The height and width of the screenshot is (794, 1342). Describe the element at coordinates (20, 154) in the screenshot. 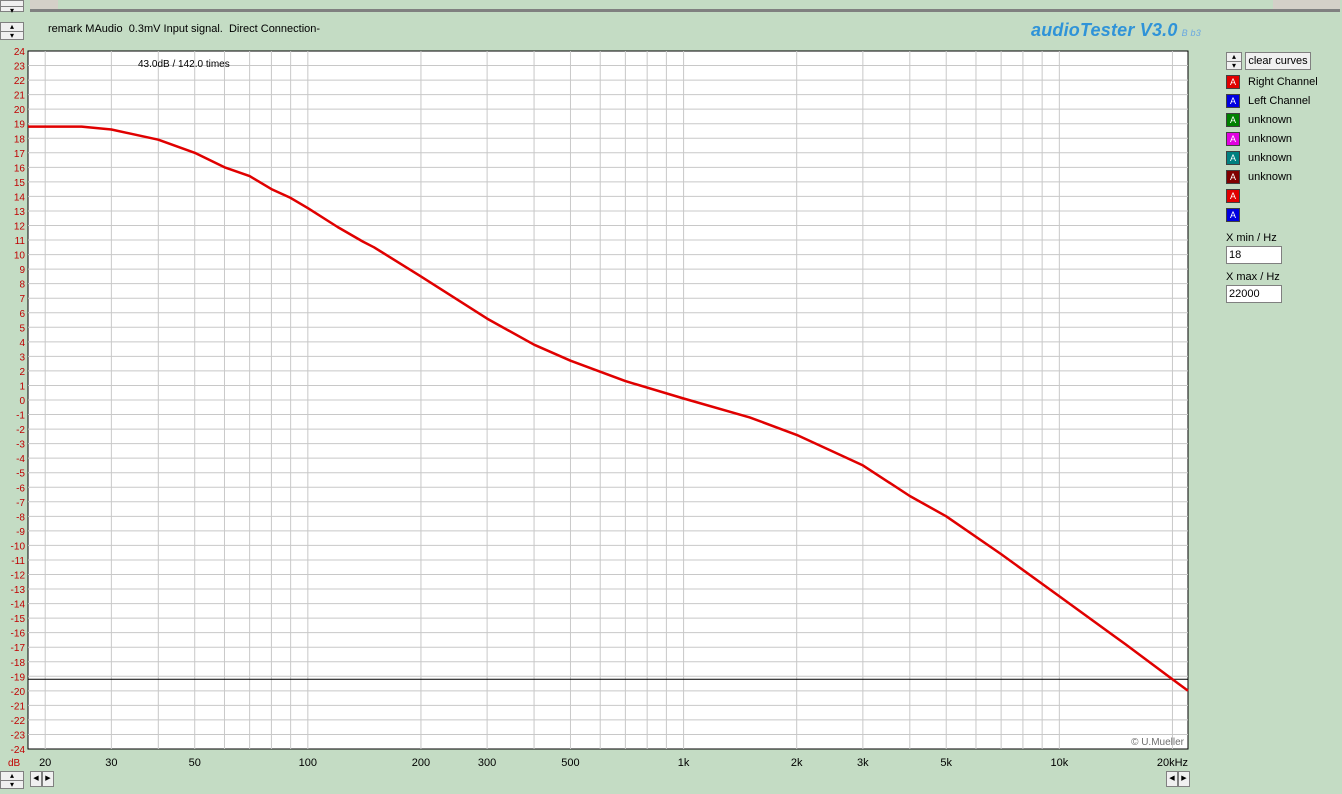

I see `y-tick-label: 17` at that location.